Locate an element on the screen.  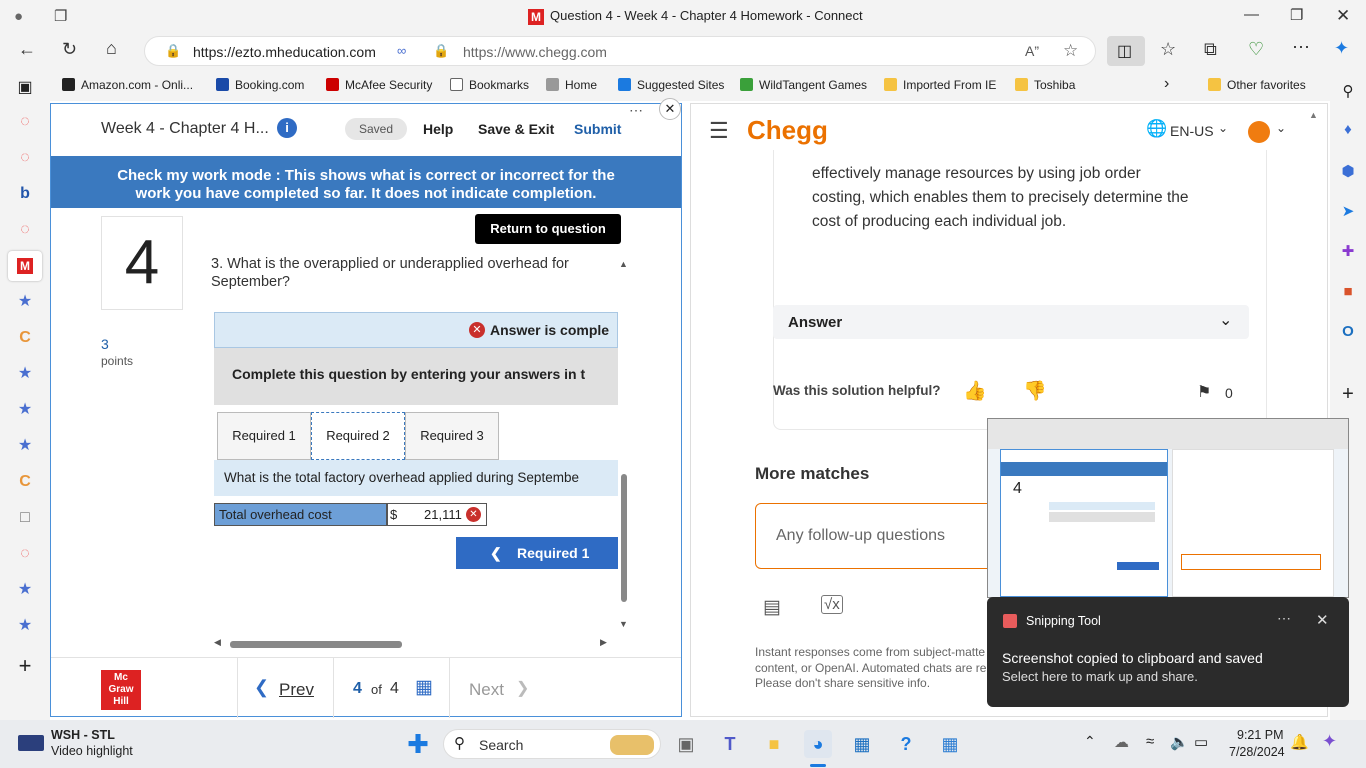
horizontal-scrollbar: ◀ ▶ is located at coordinates (412, 644).